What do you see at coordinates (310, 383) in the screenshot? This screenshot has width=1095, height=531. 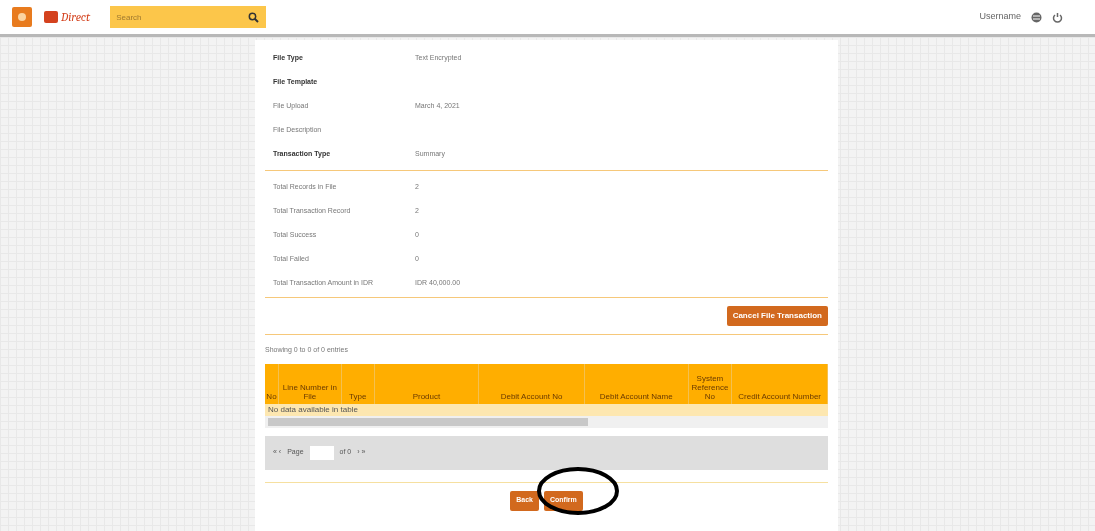 I see `column-header: Line Number in File` at bounding box center [310, 383].